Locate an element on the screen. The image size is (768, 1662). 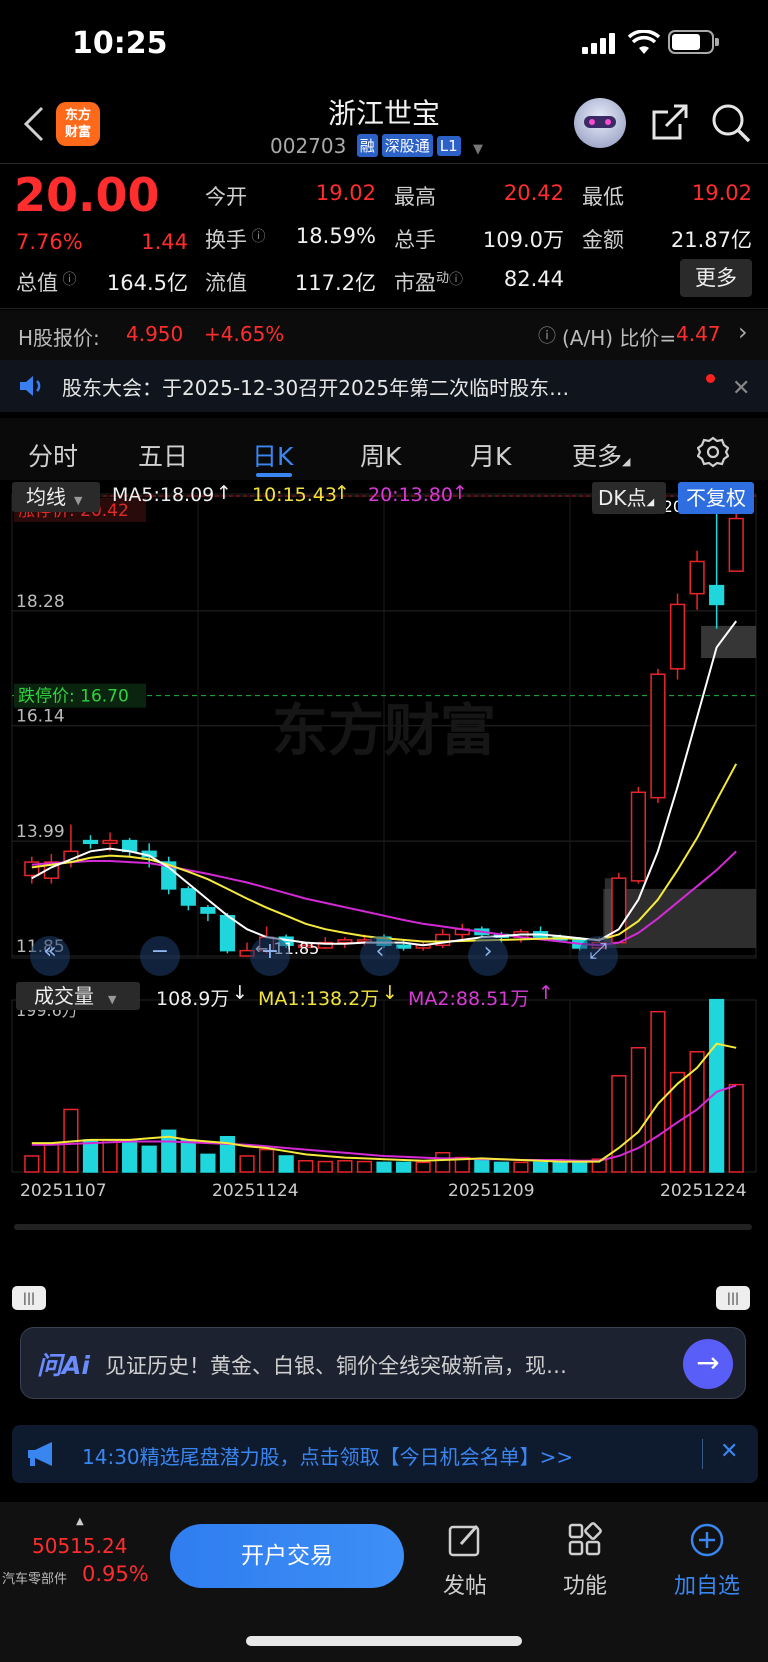
post-tab: 发帖 is located at coordinates (465, 1560).